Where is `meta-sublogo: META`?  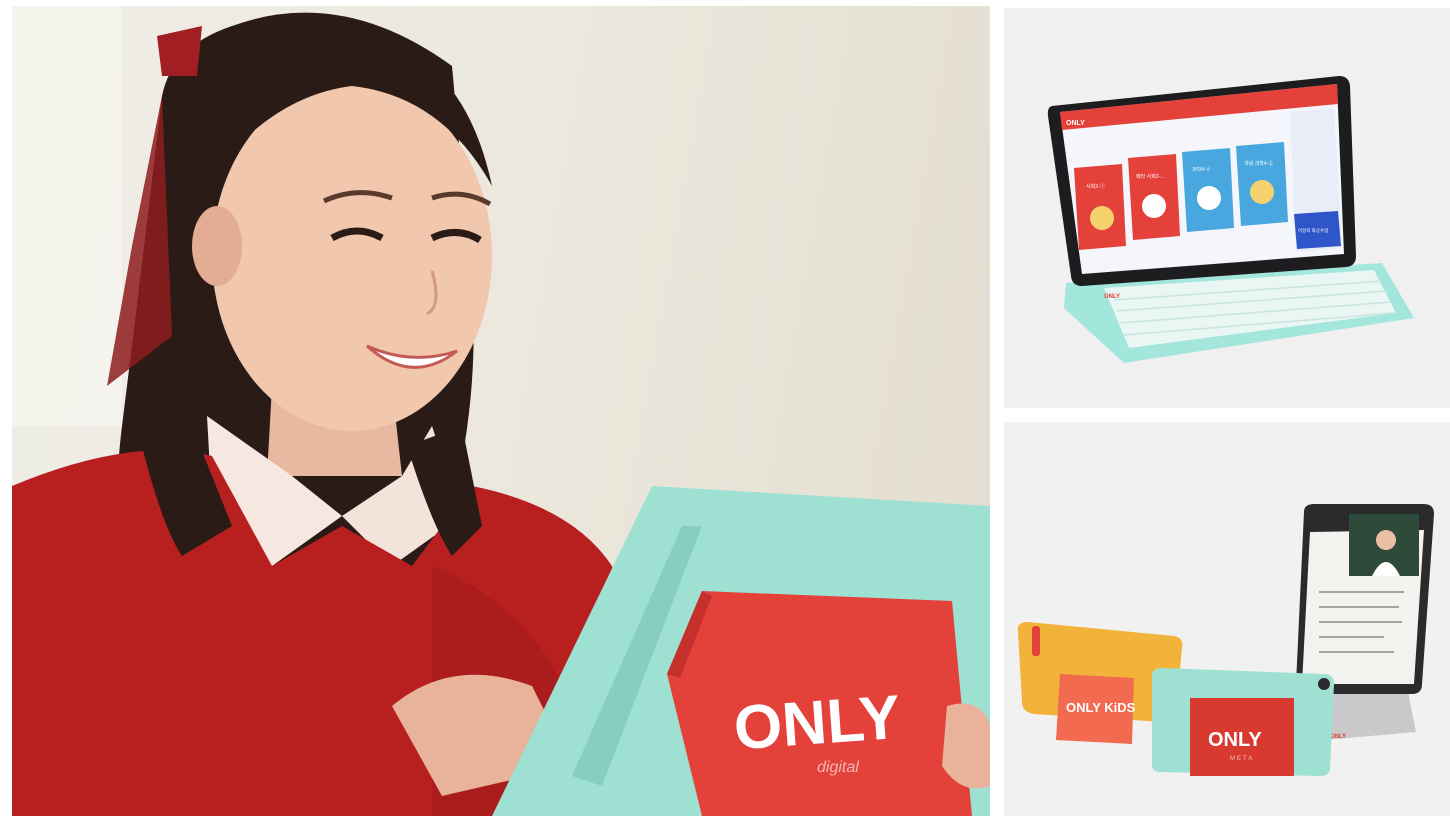 meta-sublogo: META is located at coordinates (1242, 759).